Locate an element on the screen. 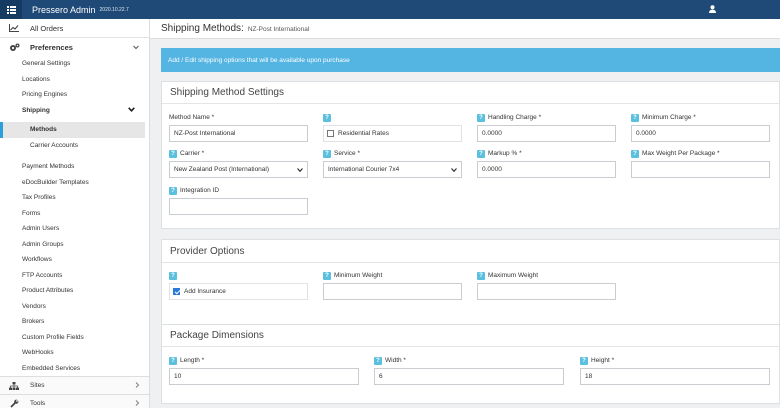 This screenshot has height=408, width=780. checkbox-checked-icon is located at coordinates (176, 291).